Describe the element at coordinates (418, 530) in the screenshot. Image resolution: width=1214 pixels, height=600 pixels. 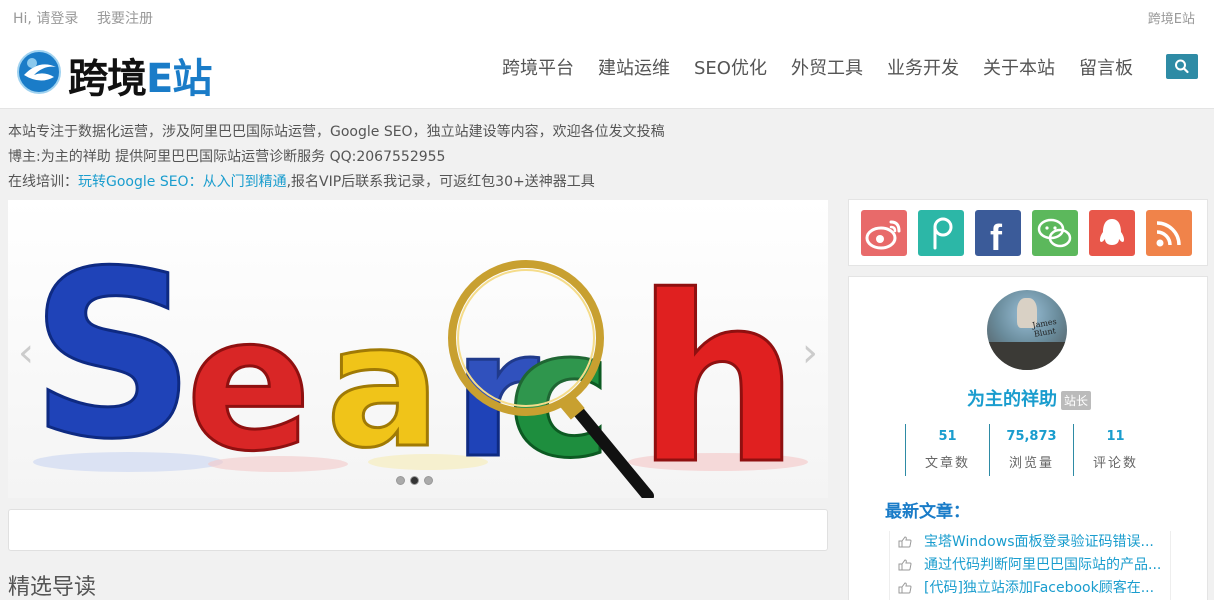
I see `announcement-bar` at that location.